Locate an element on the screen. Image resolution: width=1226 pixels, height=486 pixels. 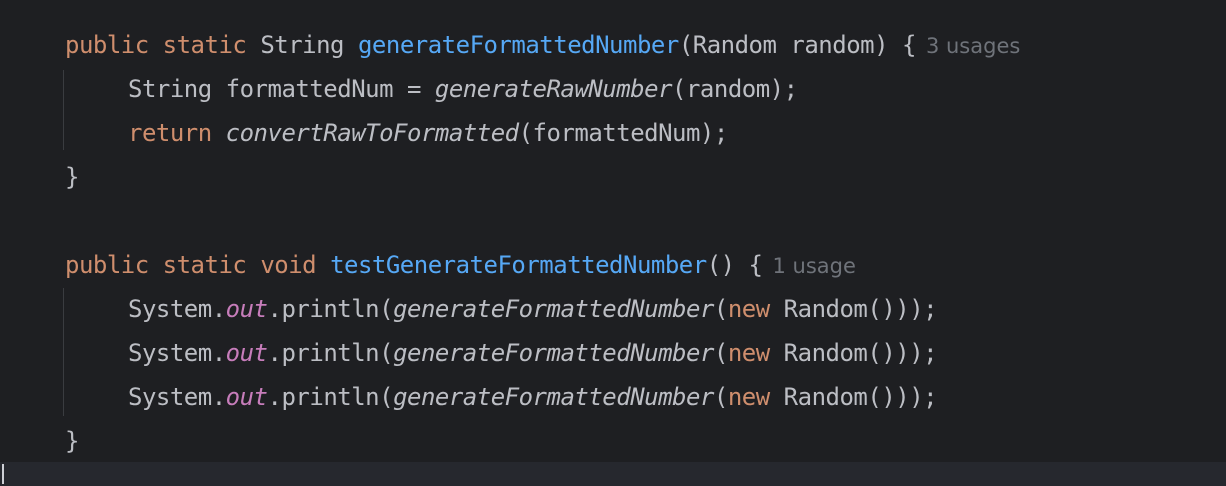
usages-inlay-hint: 1 usage is located at coordinates (814, 266).